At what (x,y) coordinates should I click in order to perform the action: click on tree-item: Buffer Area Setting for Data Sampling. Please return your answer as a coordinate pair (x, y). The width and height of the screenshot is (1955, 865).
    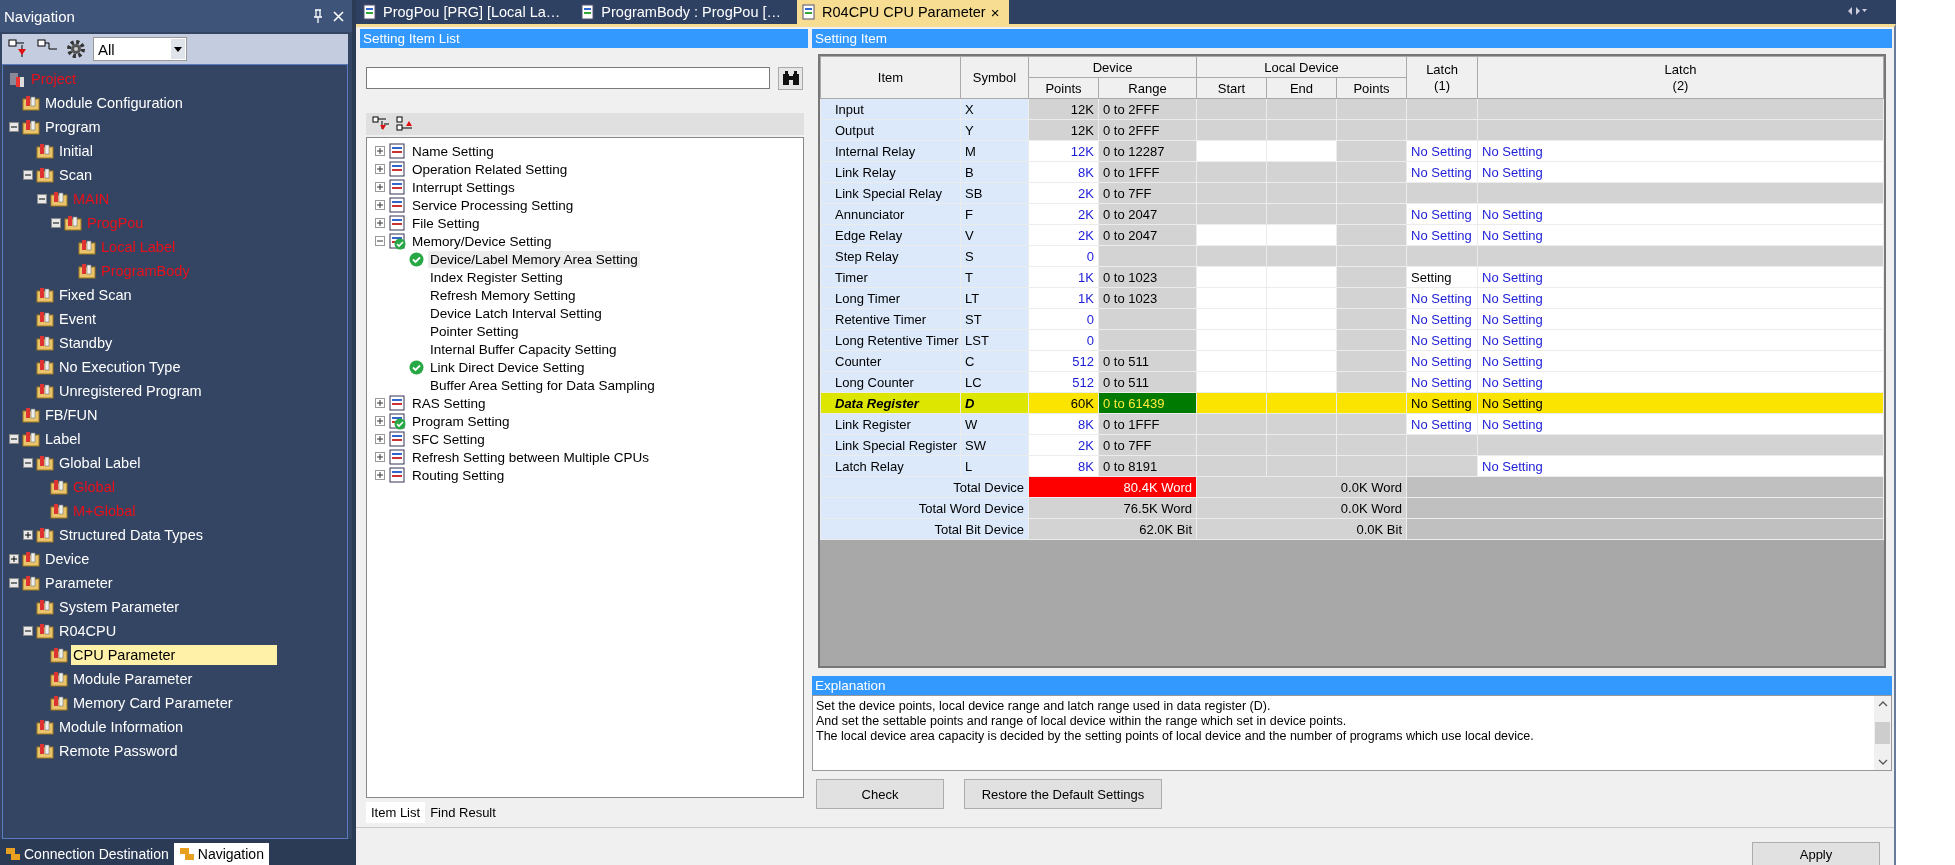
    Looking at the image, I should click on (542, 385).